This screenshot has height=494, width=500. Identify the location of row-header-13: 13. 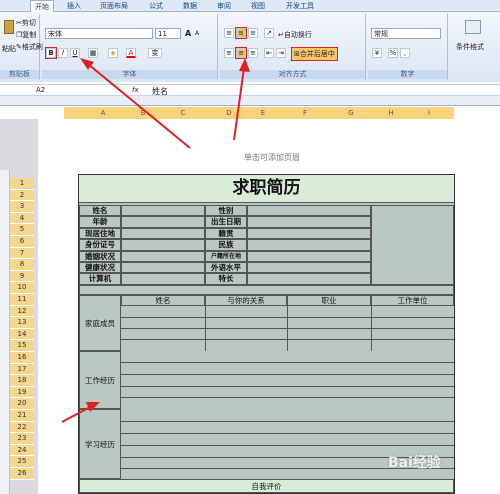
(22, 323).